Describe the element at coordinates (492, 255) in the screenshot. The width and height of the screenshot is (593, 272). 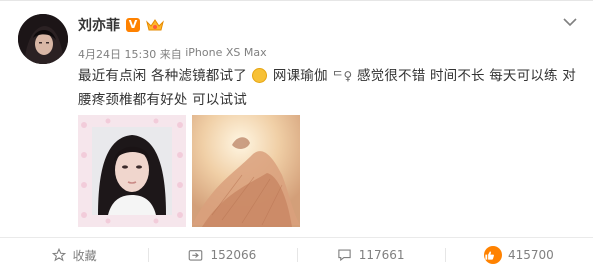
I see `thumbs-up-icon` at that location.